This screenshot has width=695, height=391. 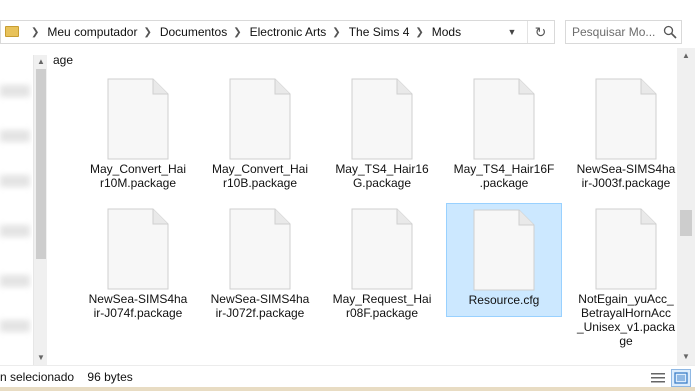 What do you see at coordinates (382, 299) in the screenshot?
I see `file-name-line: May_Request_Hai` at bounding box center [382, 299].